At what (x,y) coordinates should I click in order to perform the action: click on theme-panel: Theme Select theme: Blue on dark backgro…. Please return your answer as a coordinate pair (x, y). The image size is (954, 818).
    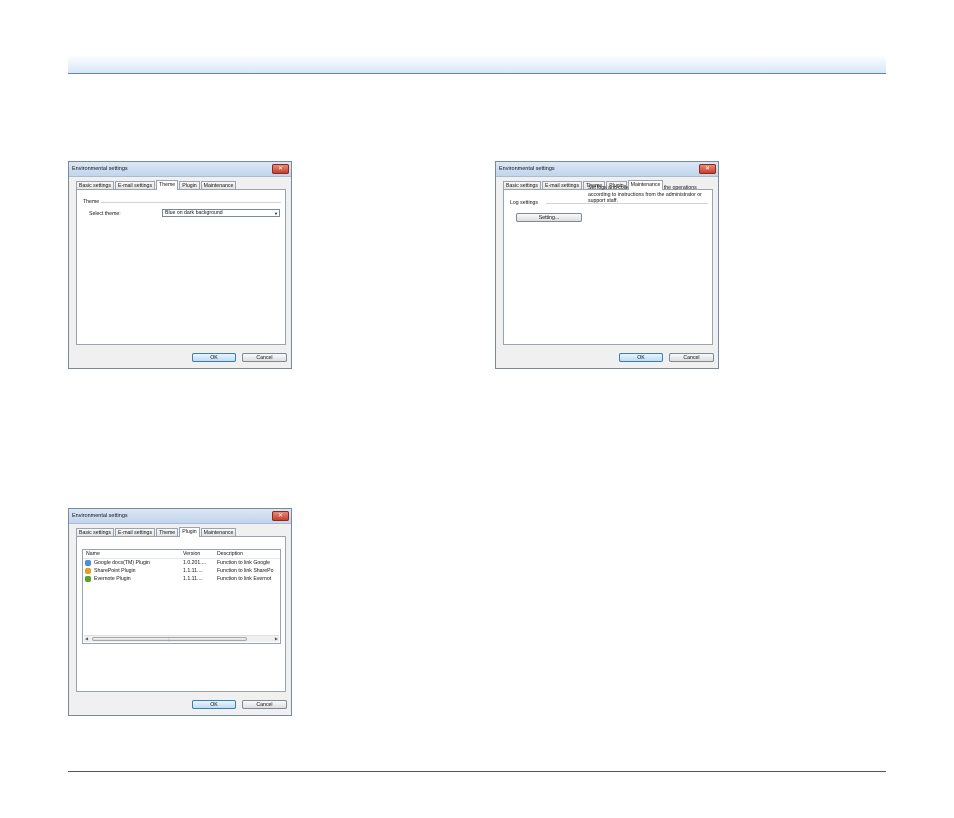
    Looking at the image, I should click on (181, 267).